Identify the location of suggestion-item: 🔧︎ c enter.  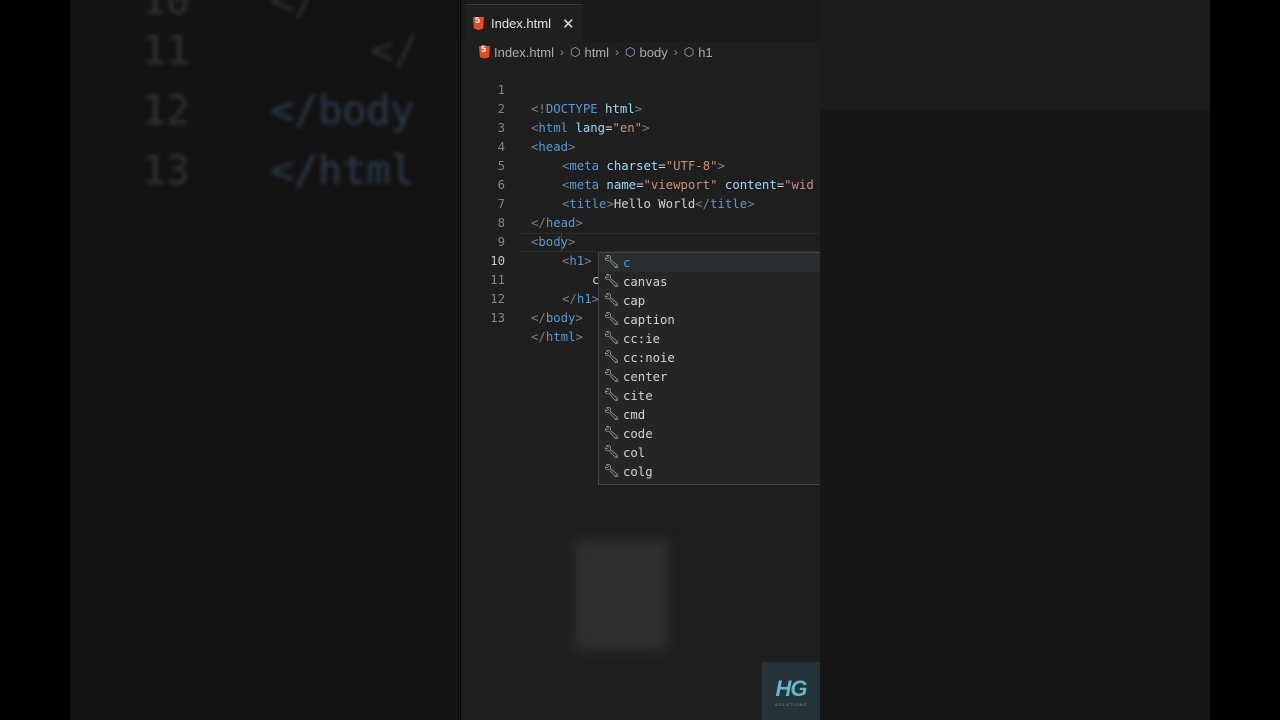
(709, 376).